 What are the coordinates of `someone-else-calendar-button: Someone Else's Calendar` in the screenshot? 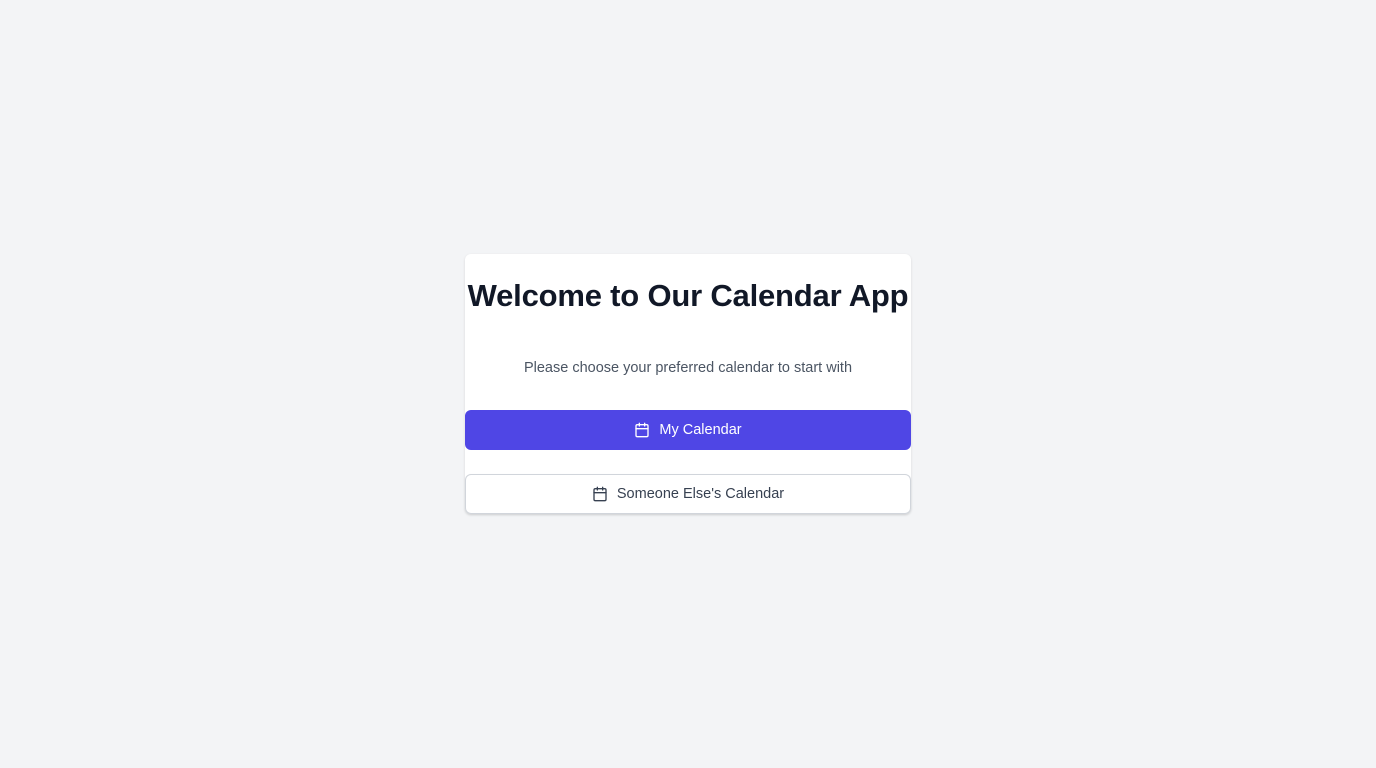 It's located at (688, 494).